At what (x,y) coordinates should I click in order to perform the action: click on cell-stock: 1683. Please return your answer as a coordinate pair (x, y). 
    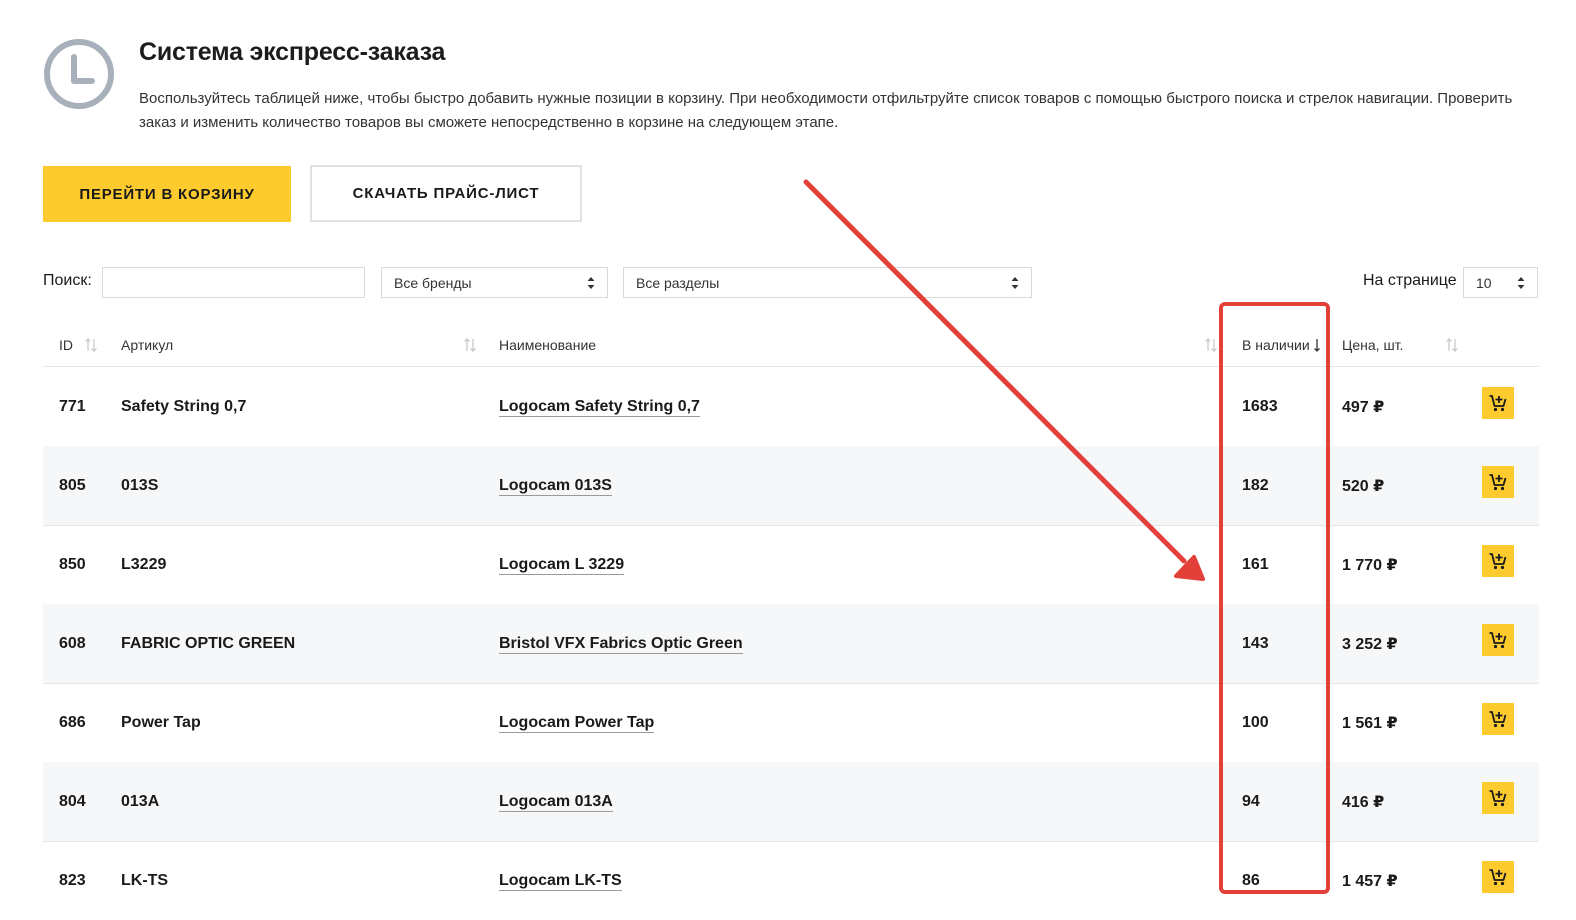
    Looking at the image, I should click on (1260, 406).